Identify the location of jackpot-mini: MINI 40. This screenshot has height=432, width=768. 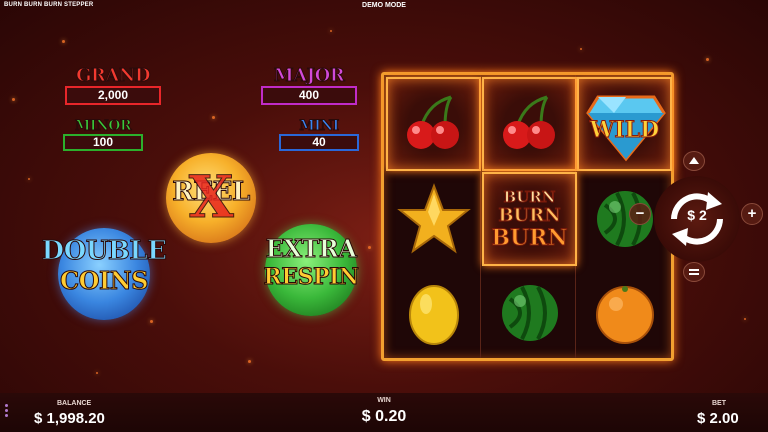
(319, 134).